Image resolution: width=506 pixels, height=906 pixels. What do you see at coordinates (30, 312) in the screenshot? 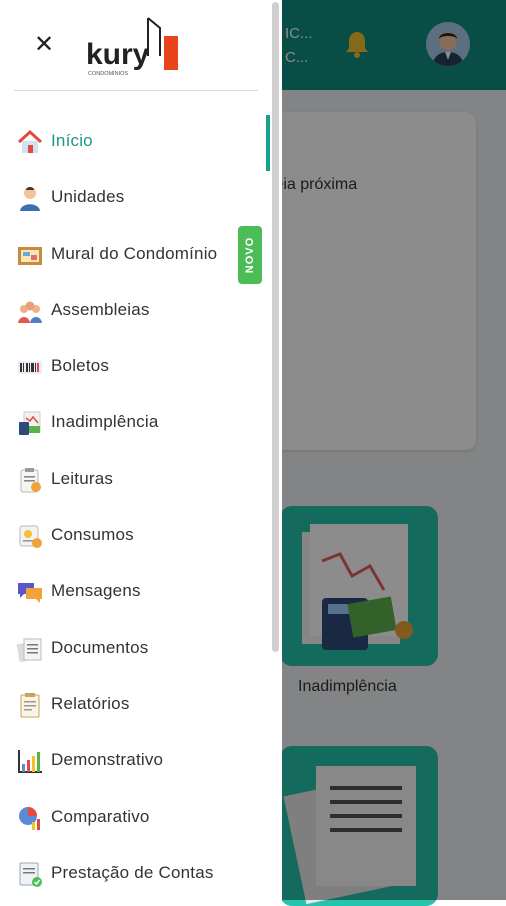
I see `group-icon` at bounding box center [30, 312].